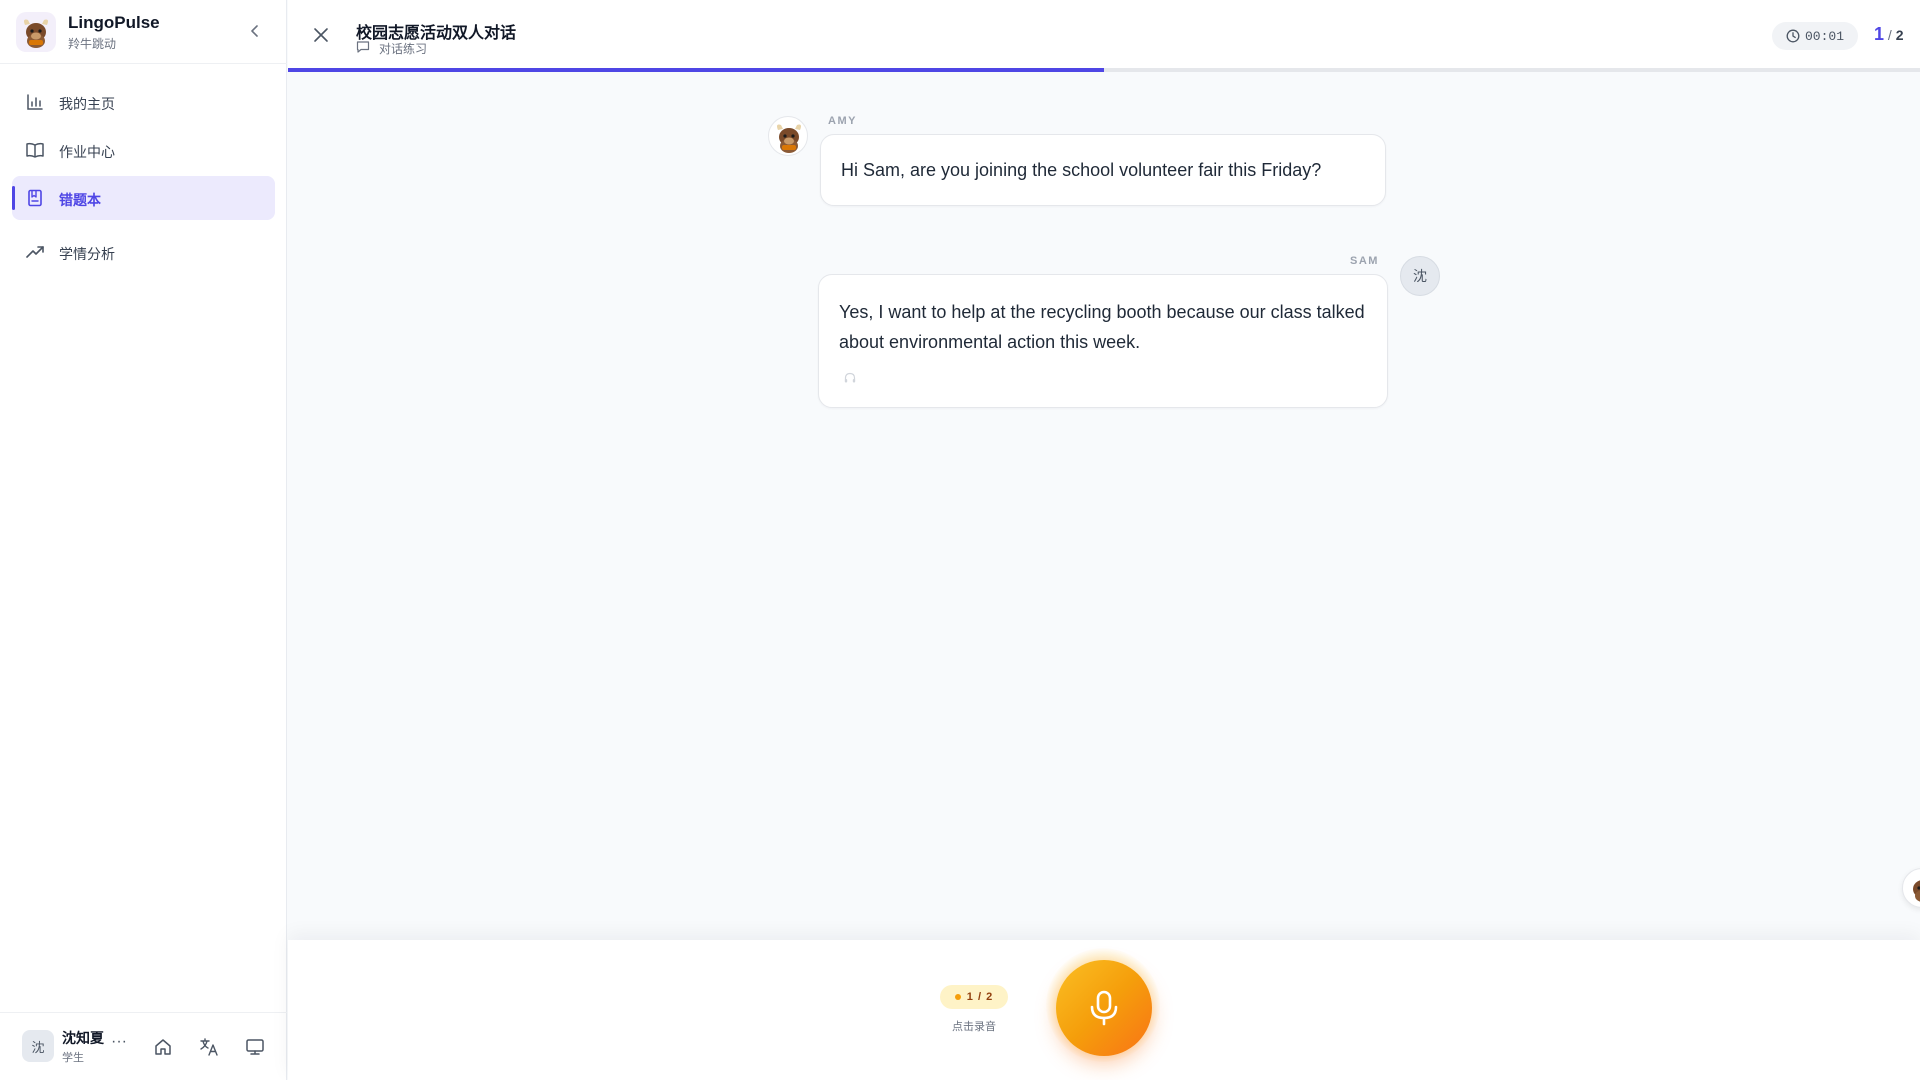 The height and width of the screenshot is (1080, 1920). What do you see at coordinates (1364, 261) in the screenshot?
I see `speaker-name-sam: SAM` at bounding box center [1364, 261].